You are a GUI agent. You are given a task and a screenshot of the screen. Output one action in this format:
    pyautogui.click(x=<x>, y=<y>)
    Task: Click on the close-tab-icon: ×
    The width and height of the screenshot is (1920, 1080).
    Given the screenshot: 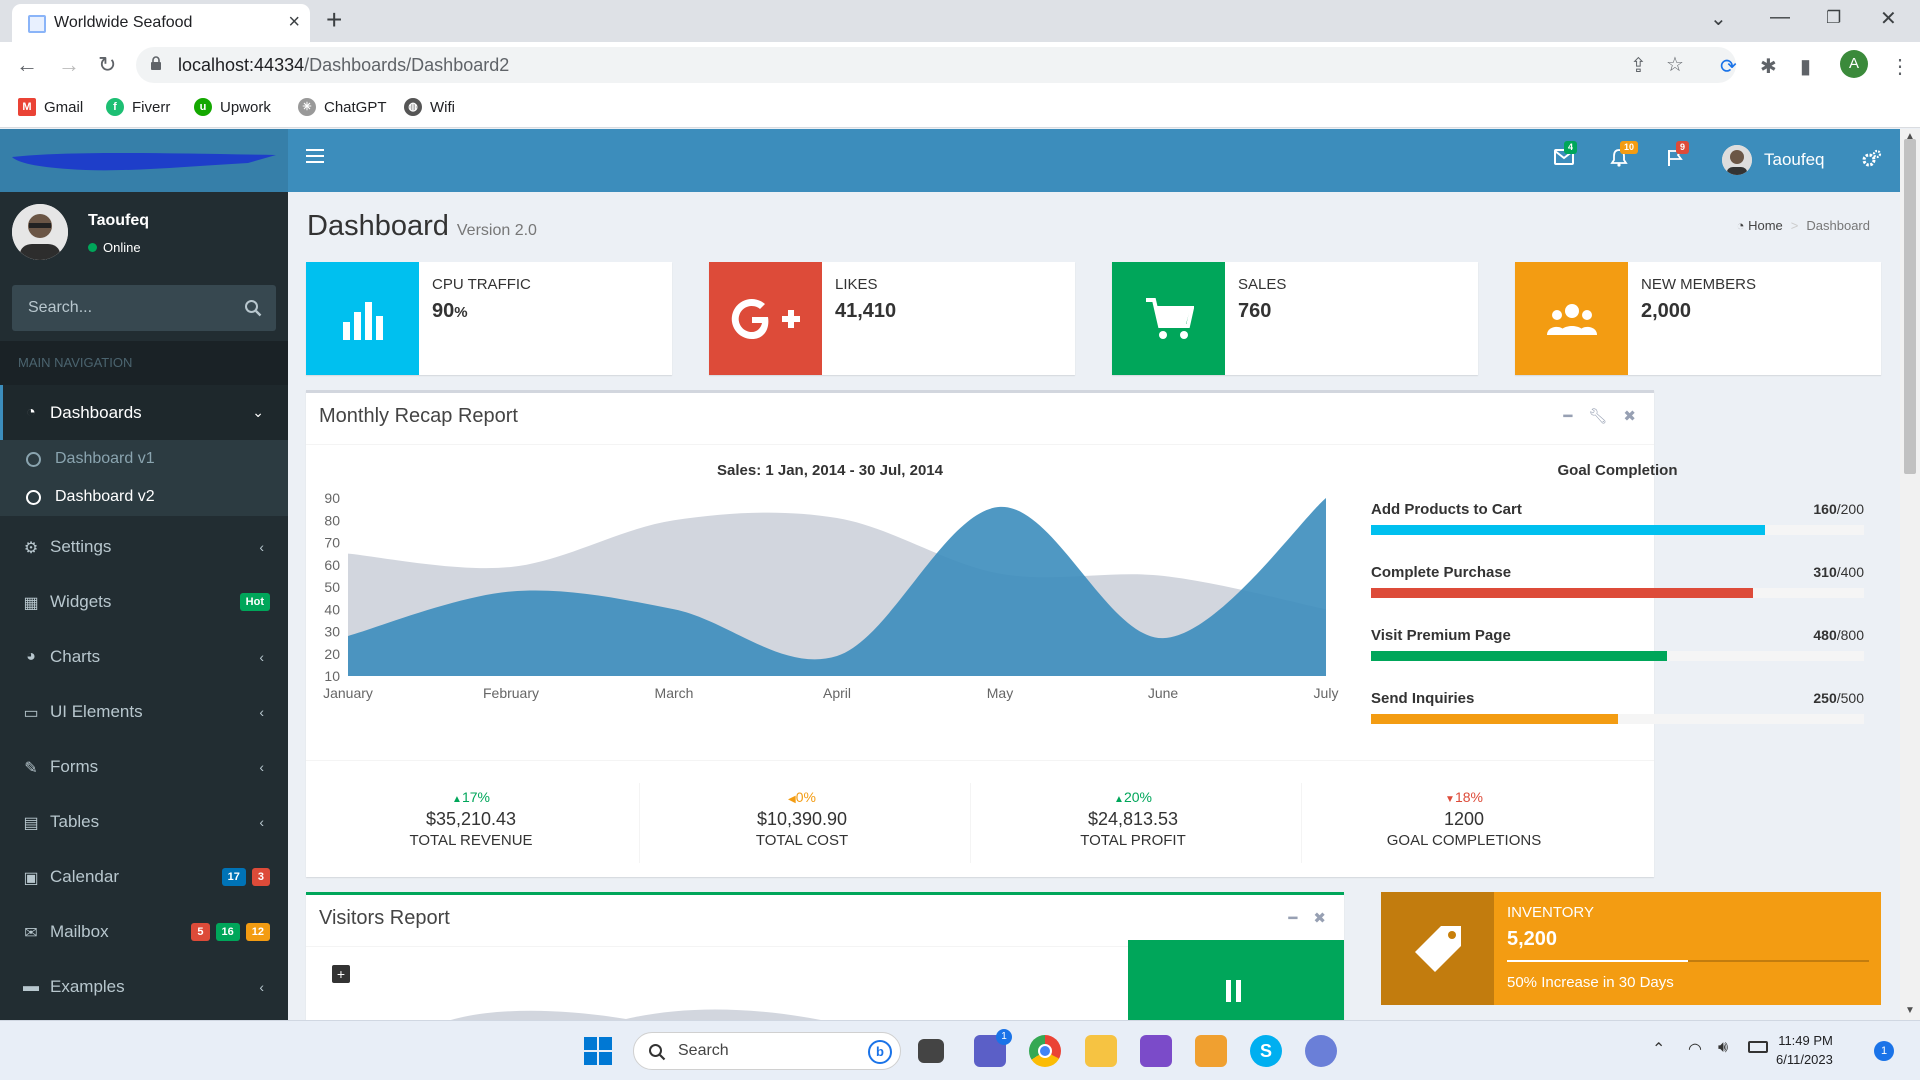 What is the action you would take?
    pyautogui.click(x=294, y=22)
    